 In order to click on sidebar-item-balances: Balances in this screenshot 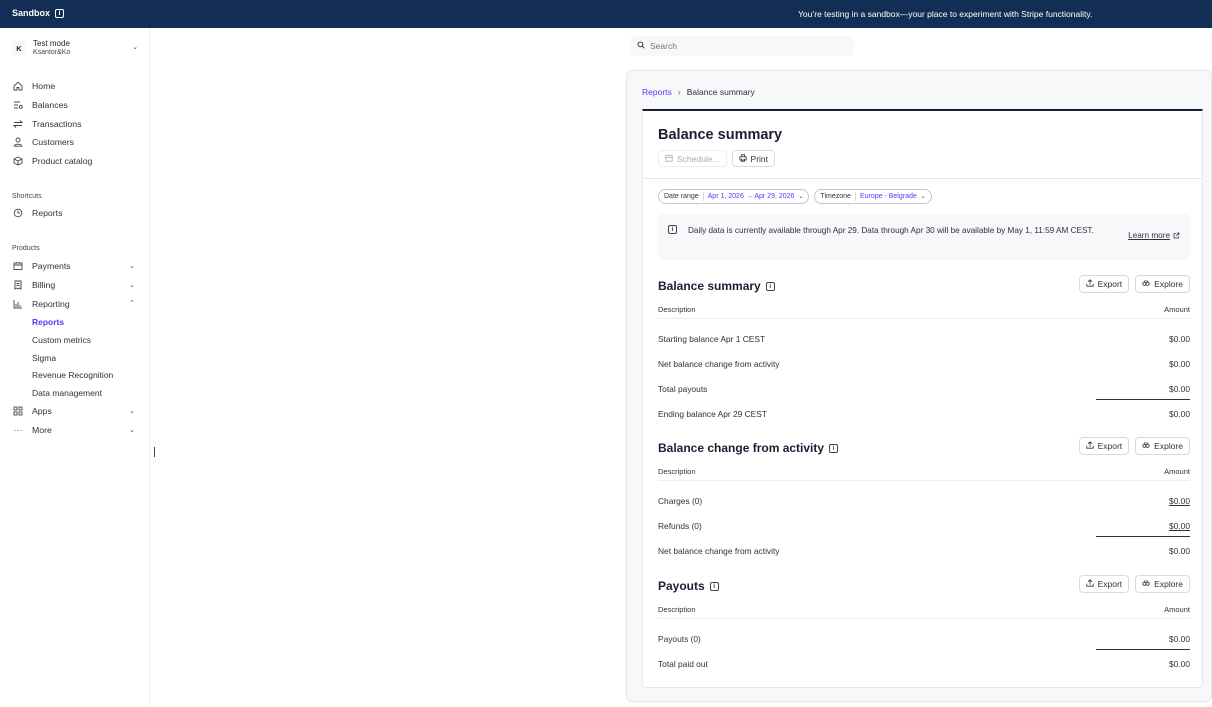, I will do `click(75, 105)`.